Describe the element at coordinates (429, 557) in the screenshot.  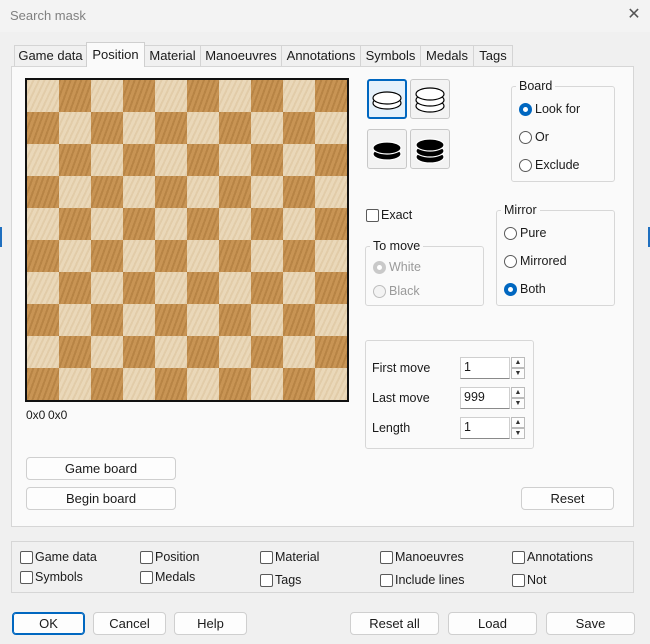
I see `filter-manoeuvres-label: Manoeuvres` at that location.